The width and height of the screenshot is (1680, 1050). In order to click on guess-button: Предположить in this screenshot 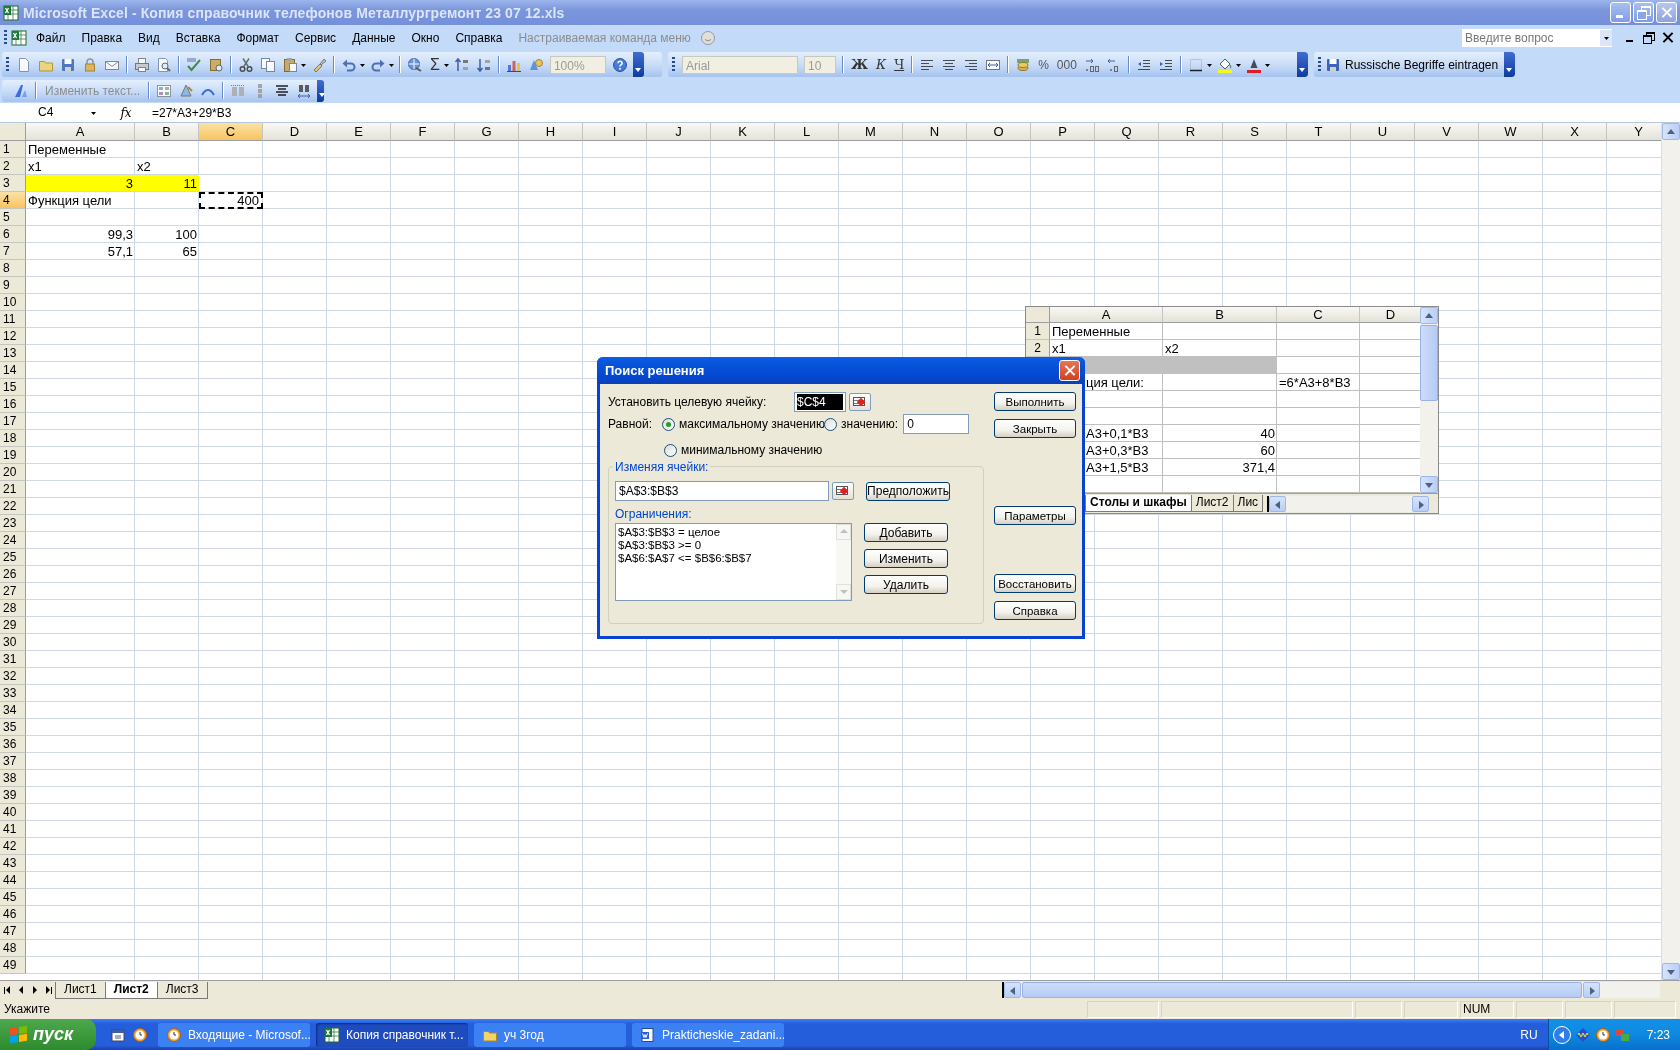, I will do `click(908, 491)`.